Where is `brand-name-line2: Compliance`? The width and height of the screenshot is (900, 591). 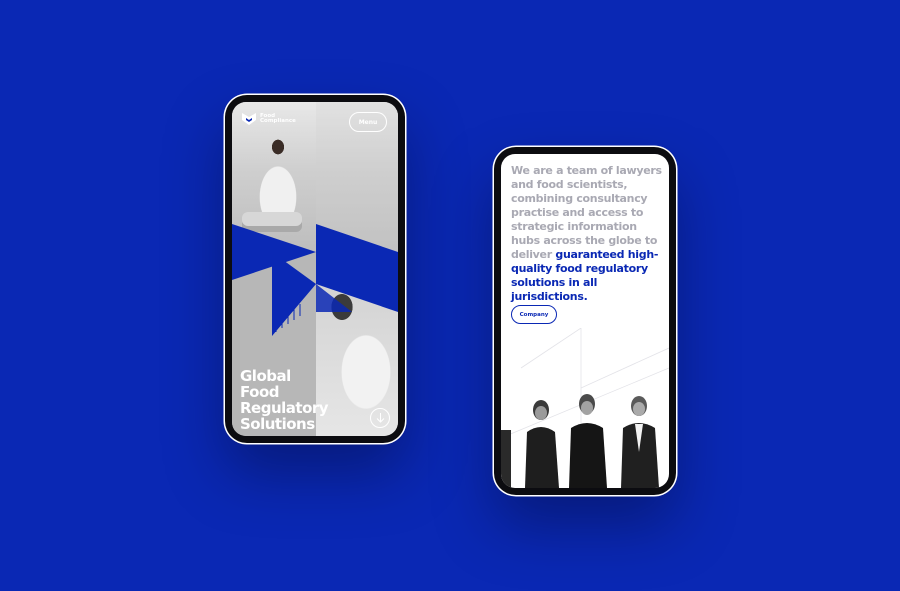 brand-name-line2: Compliance is located at coordinates (278, 121).